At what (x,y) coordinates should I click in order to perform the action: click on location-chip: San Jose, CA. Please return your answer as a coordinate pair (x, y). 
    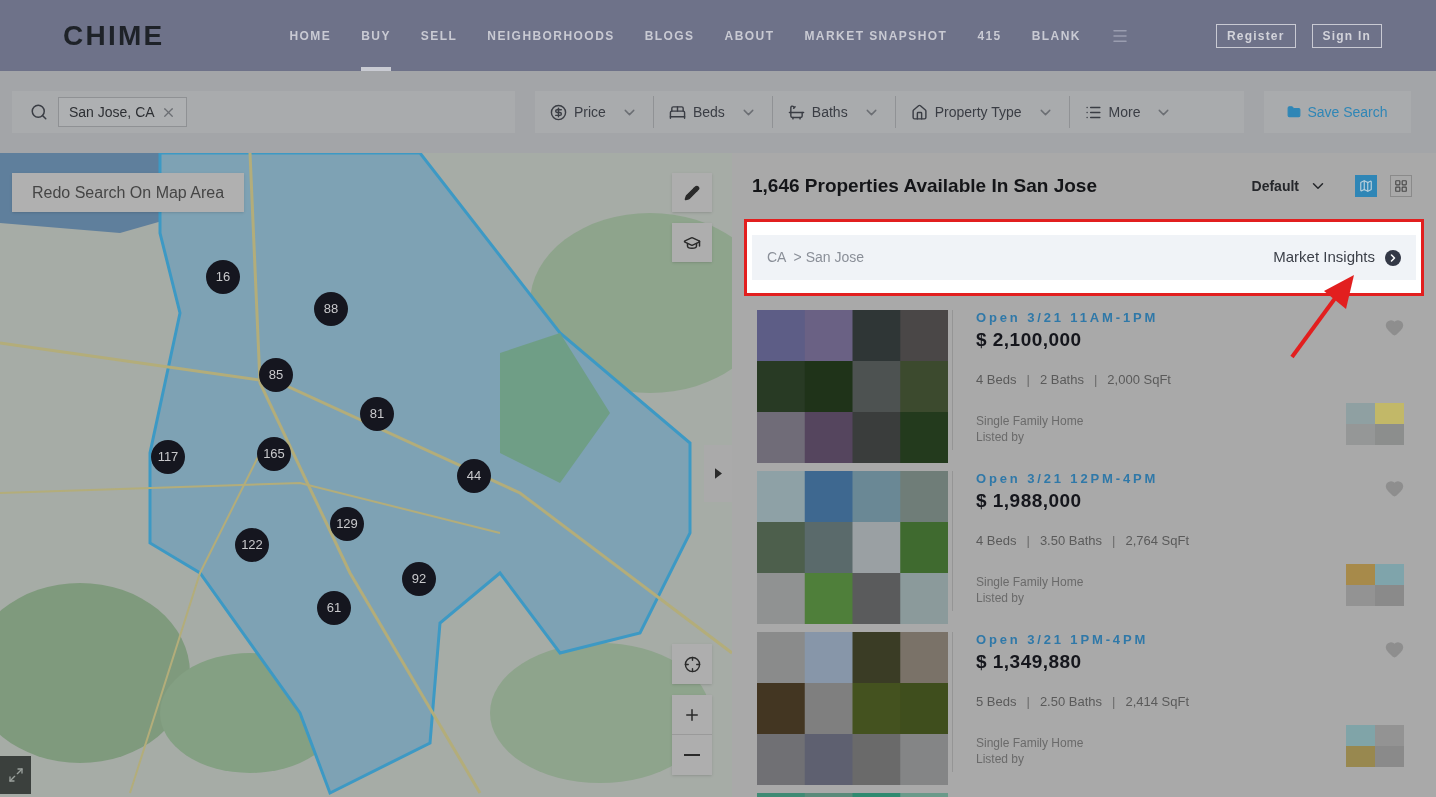
    Looking at the image, I should click on (122, 112).